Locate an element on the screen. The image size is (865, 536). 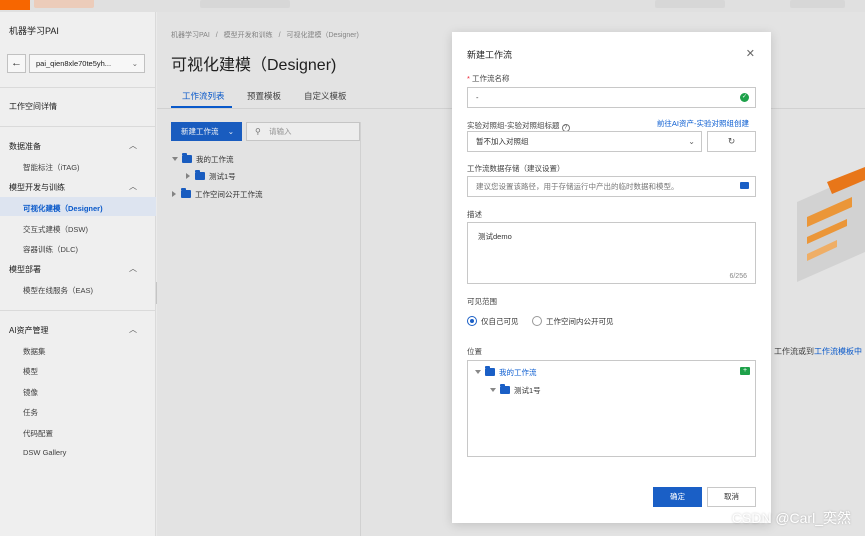
chevron-down-icon: ⌄ is located at coordinates (691, 141).